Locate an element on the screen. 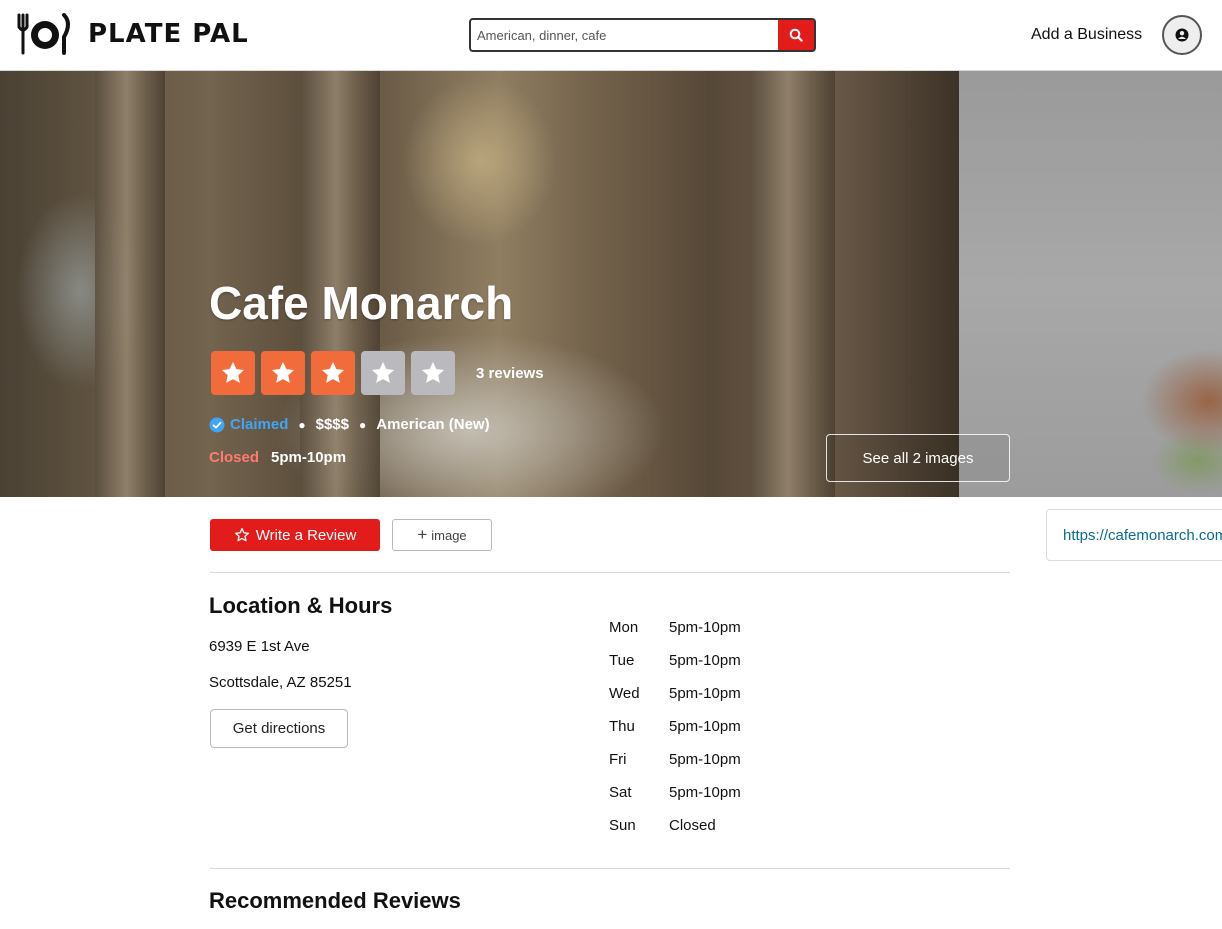  user-menu-button is located at coordinates (1182, 35).